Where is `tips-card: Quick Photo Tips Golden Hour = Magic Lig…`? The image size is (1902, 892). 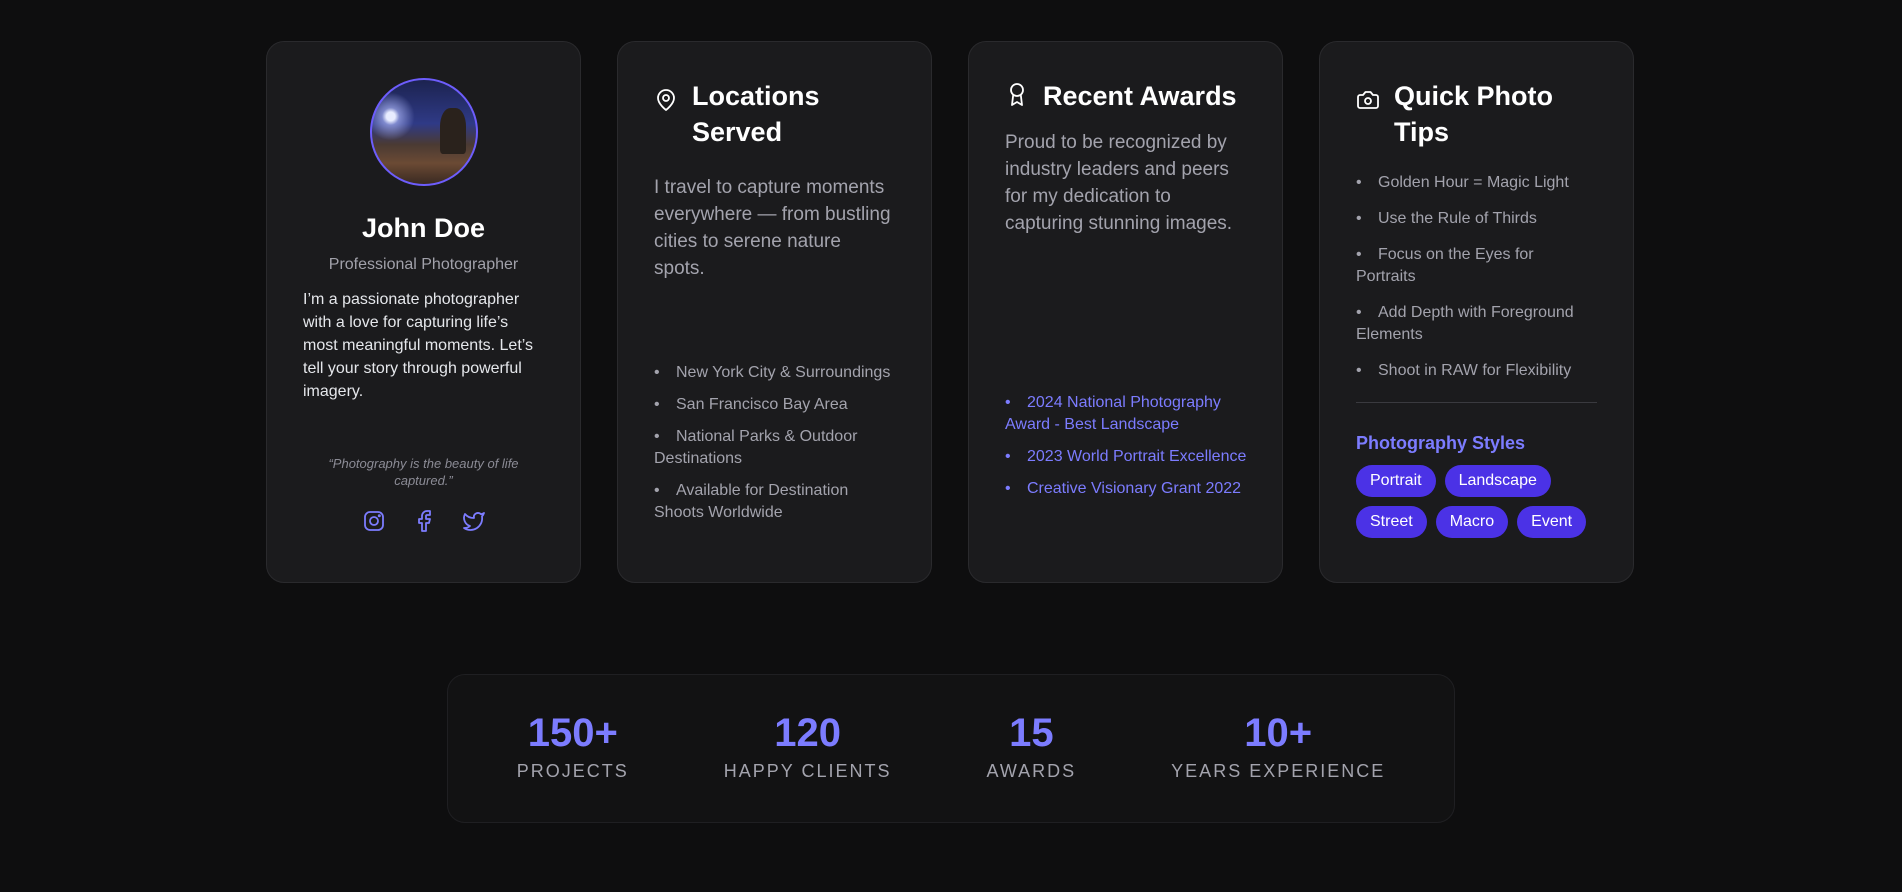
tips-card: Quick Photo Tips Golden Hour = Magic Lig… is located at coordinates (1476, 312).